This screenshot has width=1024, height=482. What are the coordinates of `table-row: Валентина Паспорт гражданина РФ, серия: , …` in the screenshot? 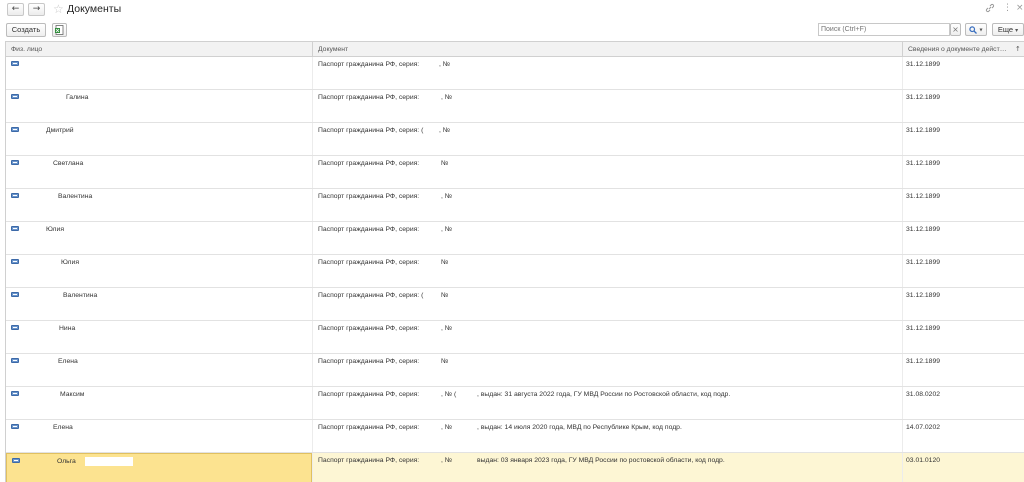 It's located at (515, 205).